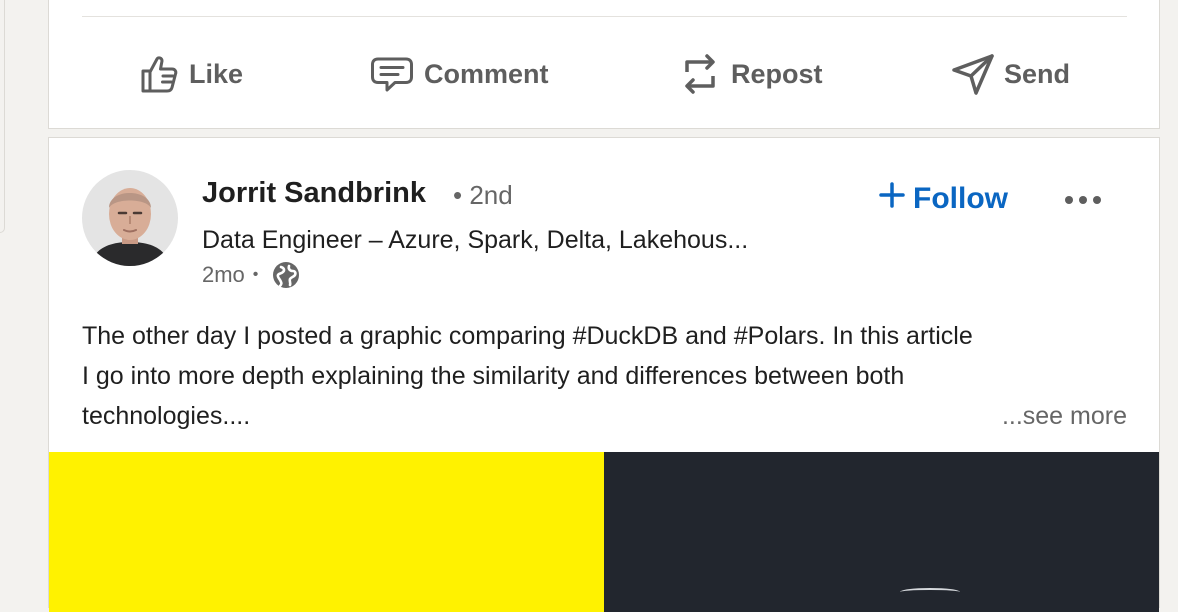 Image resolution: width=1178 pixels, height=612 pixels. Describe the element at coordinates (314, 193) in the screenshot. I see `author-name: Jorrit Sandbrink` at that location.